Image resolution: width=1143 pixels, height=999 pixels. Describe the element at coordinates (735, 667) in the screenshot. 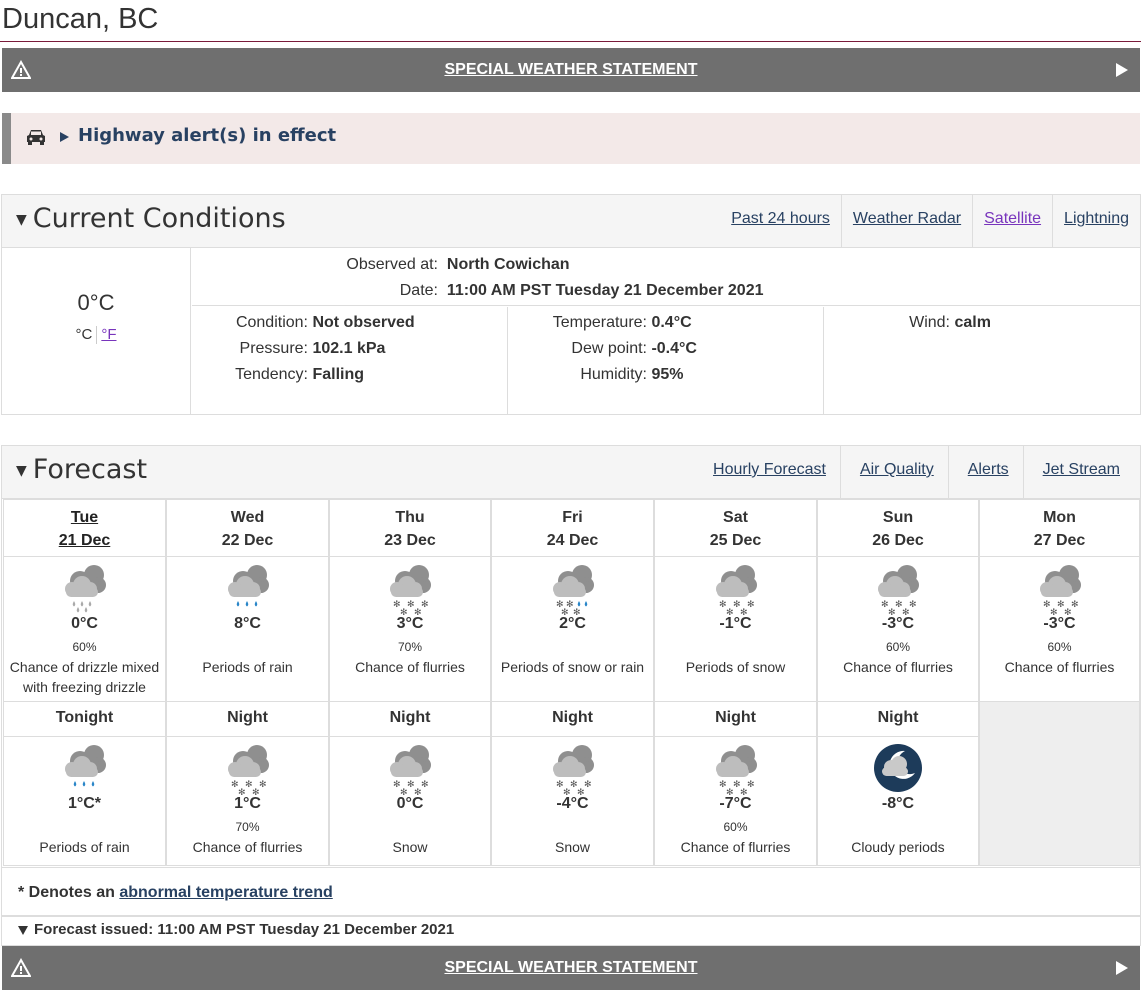

I see `forecast-summary: Periods of snow` at that location.